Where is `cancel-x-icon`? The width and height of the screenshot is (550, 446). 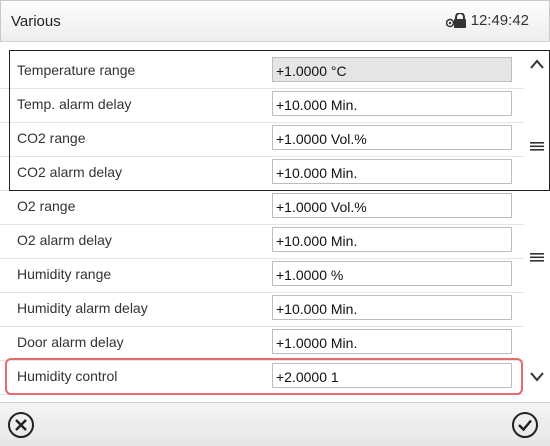 cancel-x-icon is located at coordinates (21, 425).